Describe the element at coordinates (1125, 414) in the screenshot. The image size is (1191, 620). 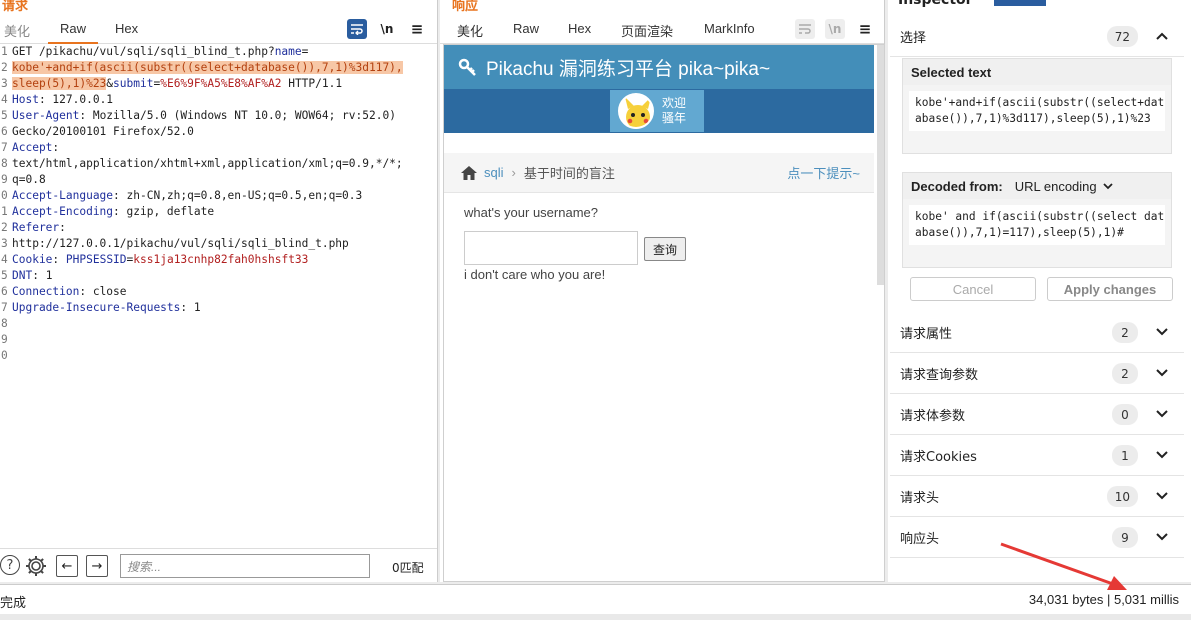
I see `count-badge: 0` at that location.